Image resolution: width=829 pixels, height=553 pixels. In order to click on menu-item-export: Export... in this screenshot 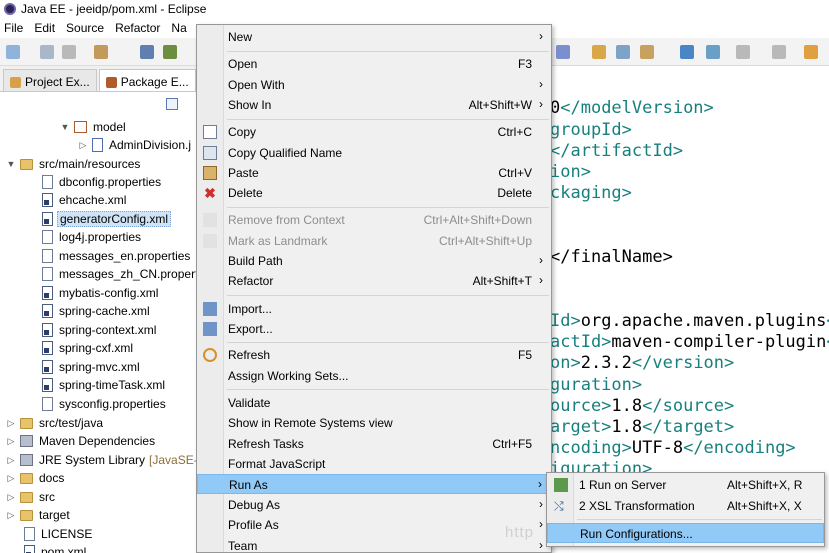, I will do `click(374, 329)`.